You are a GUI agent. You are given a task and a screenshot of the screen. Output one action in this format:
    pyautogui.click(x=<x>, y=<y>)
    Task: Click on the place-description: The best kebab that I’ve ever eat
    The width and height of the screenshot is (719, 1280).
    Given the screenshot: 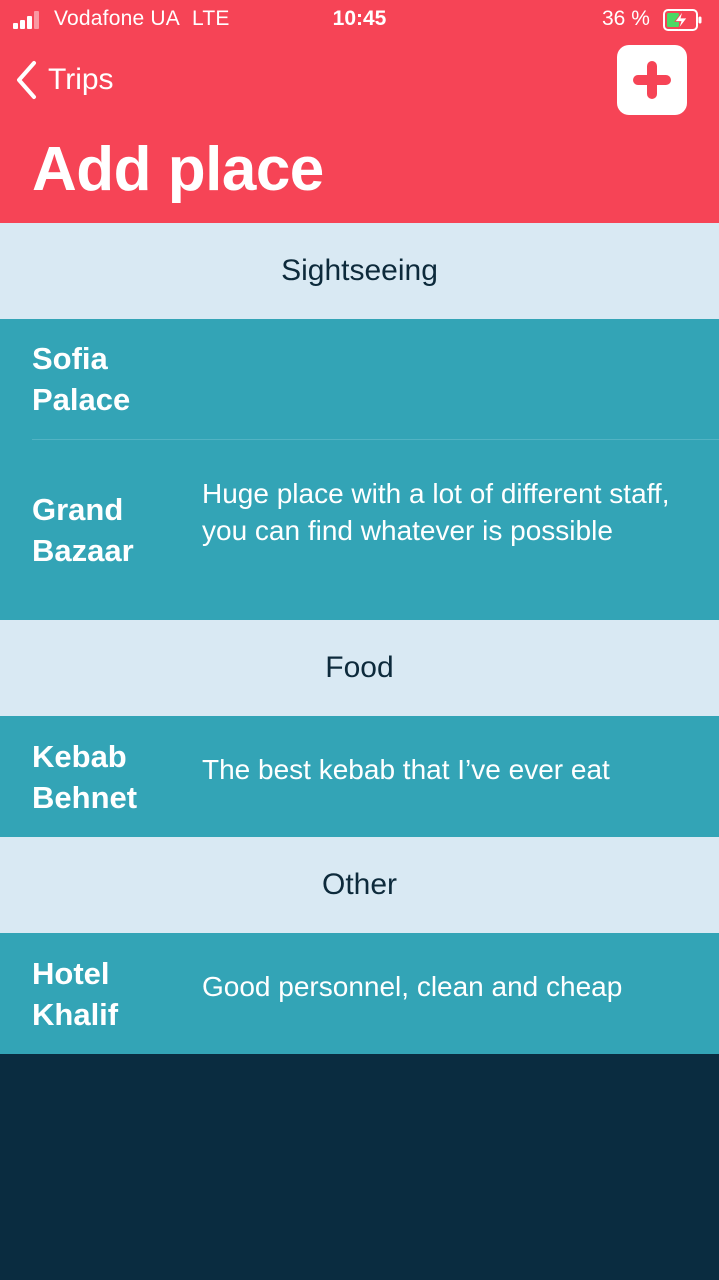 What is the action you would take?
    pyautogui.click(x=406, y=769)
    